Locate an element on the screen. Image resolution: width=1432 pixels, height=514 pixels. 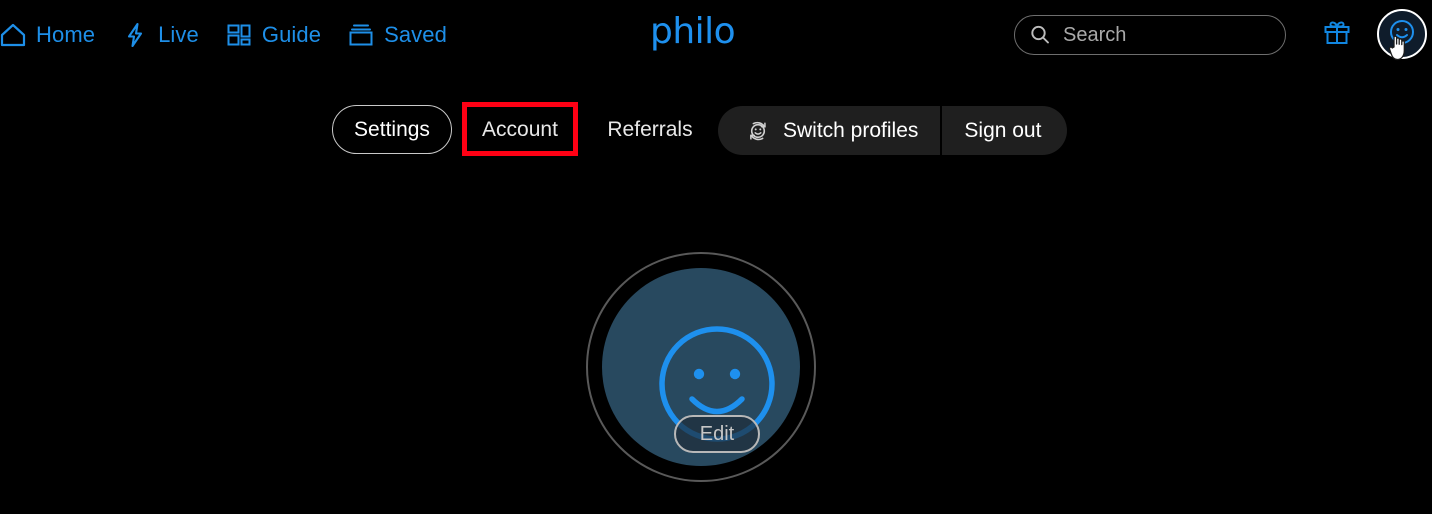
search-input is located at coordinates (1163, 35).